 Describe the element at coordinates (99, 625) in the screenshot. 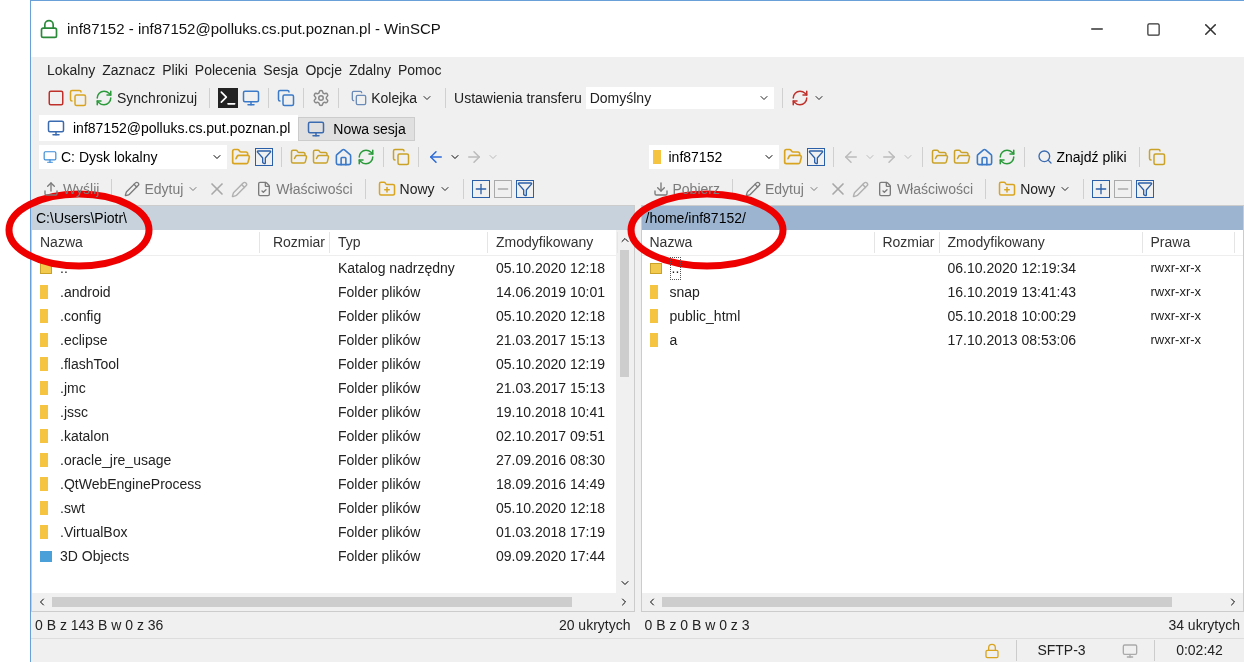

I see `selection-summary: 0 B z 143 B w 0 z 36` at that location.